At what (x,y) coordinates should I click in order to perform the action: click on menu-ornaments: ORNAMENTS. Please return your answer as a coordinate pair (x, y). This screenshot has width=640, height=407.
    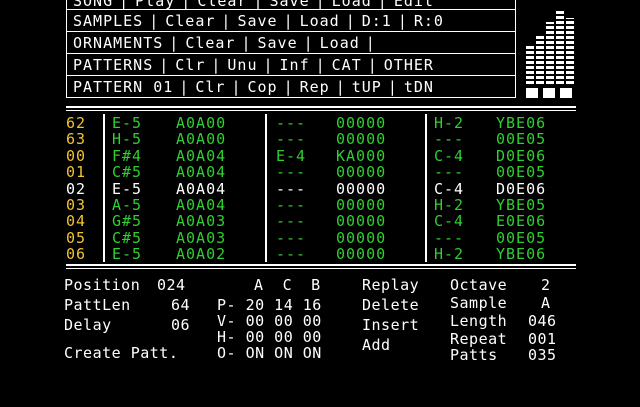
    Looking at the image, I should click on (118, 43).